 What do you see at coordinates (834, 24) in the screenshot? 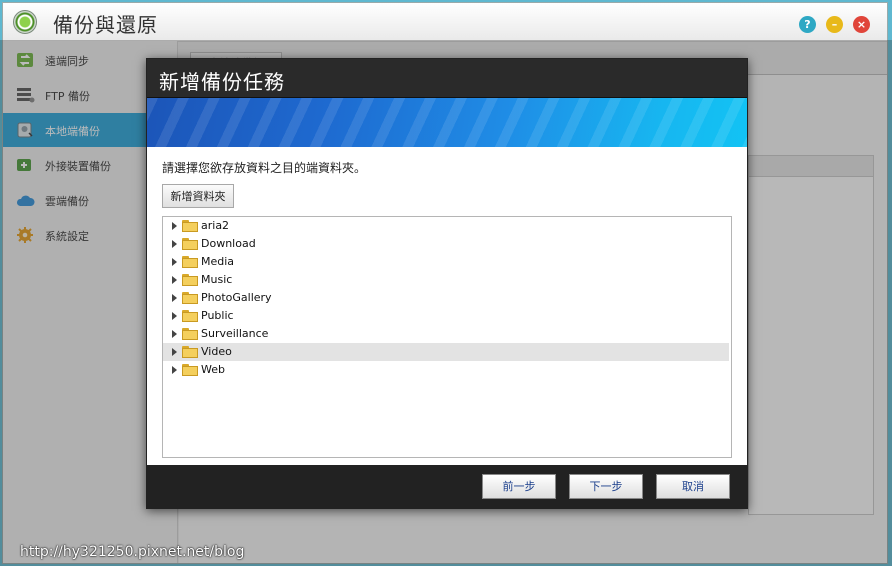
I see `minimize-button: –` at bounding box center [834, 24].